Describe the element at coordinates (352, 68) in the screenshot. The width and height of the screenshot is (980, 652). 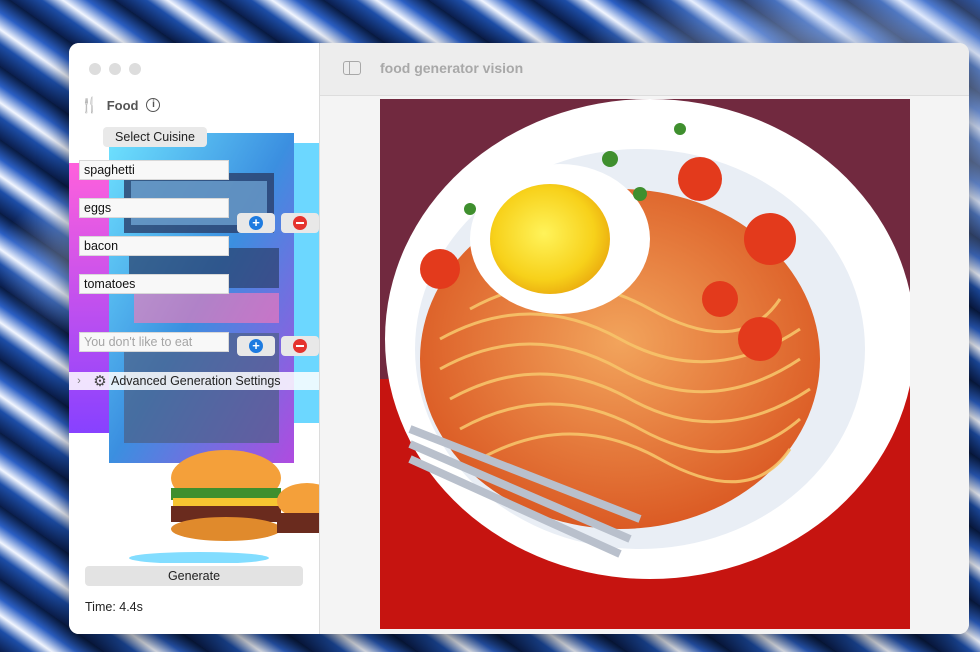
I see `sidebar-toggle-icon` at that location.